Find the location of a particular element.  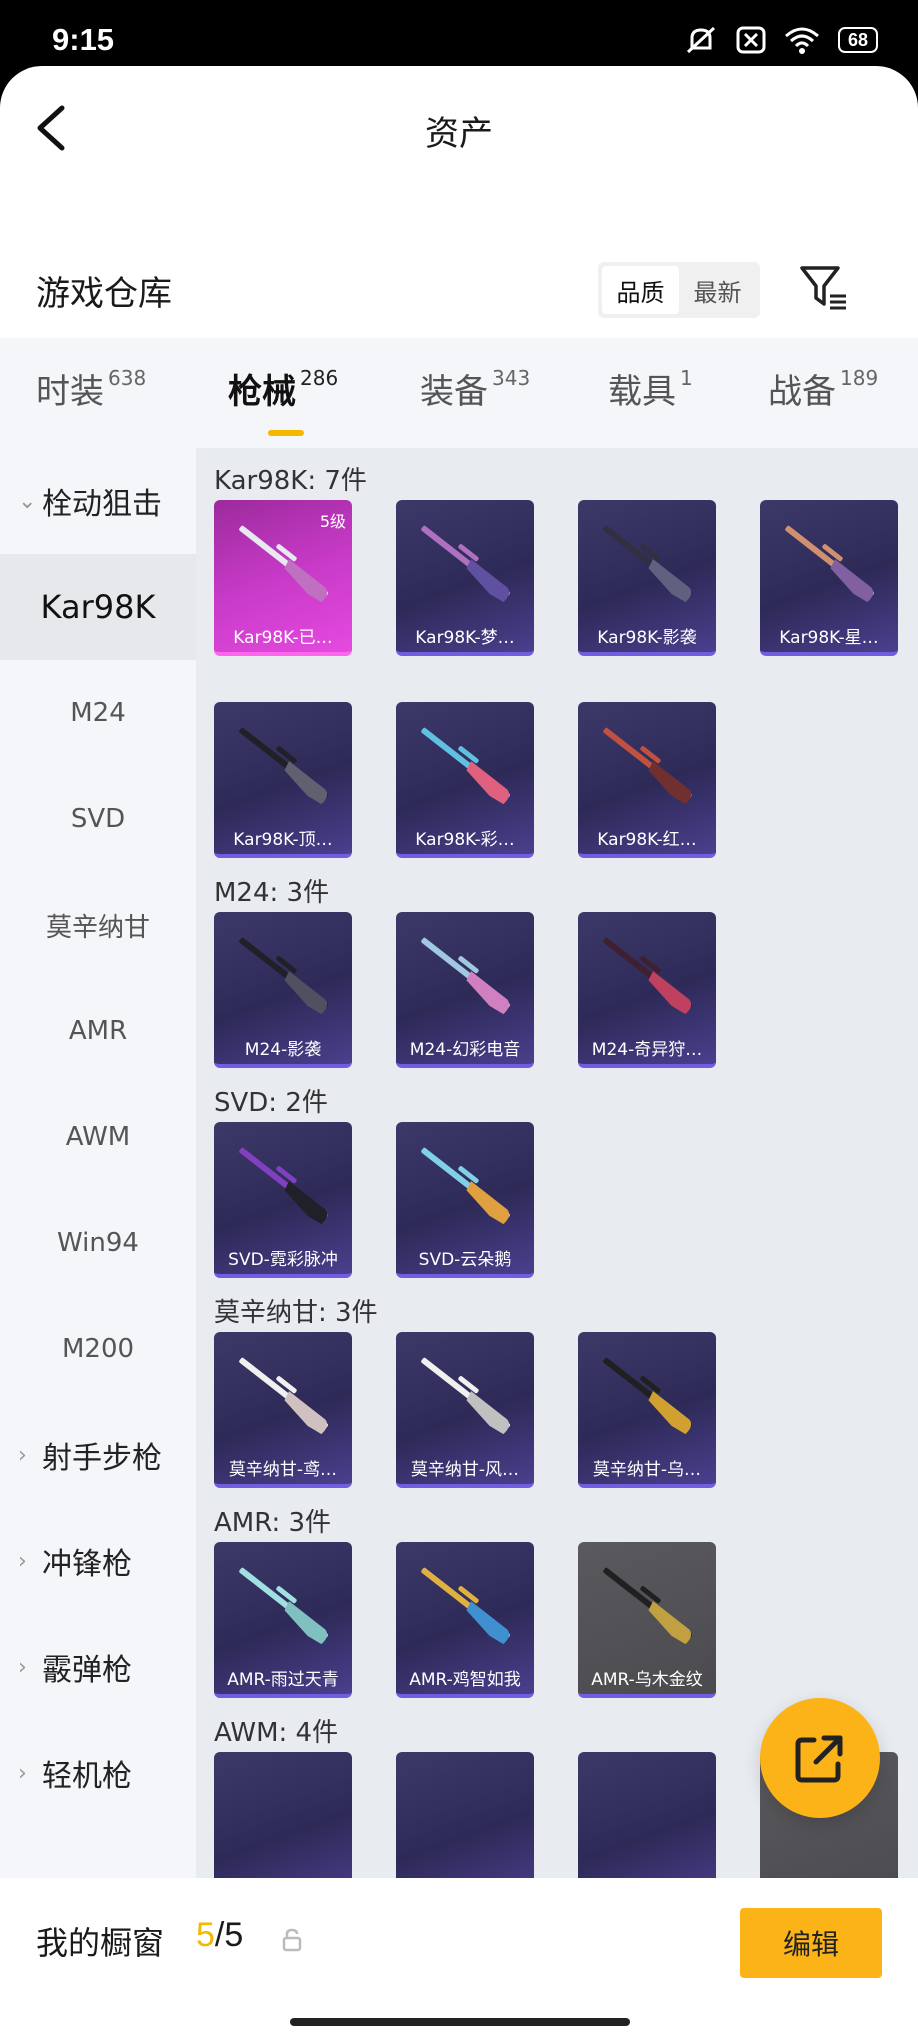

tab-vehicles: 载具 1 is located at coordinates (650, 388).